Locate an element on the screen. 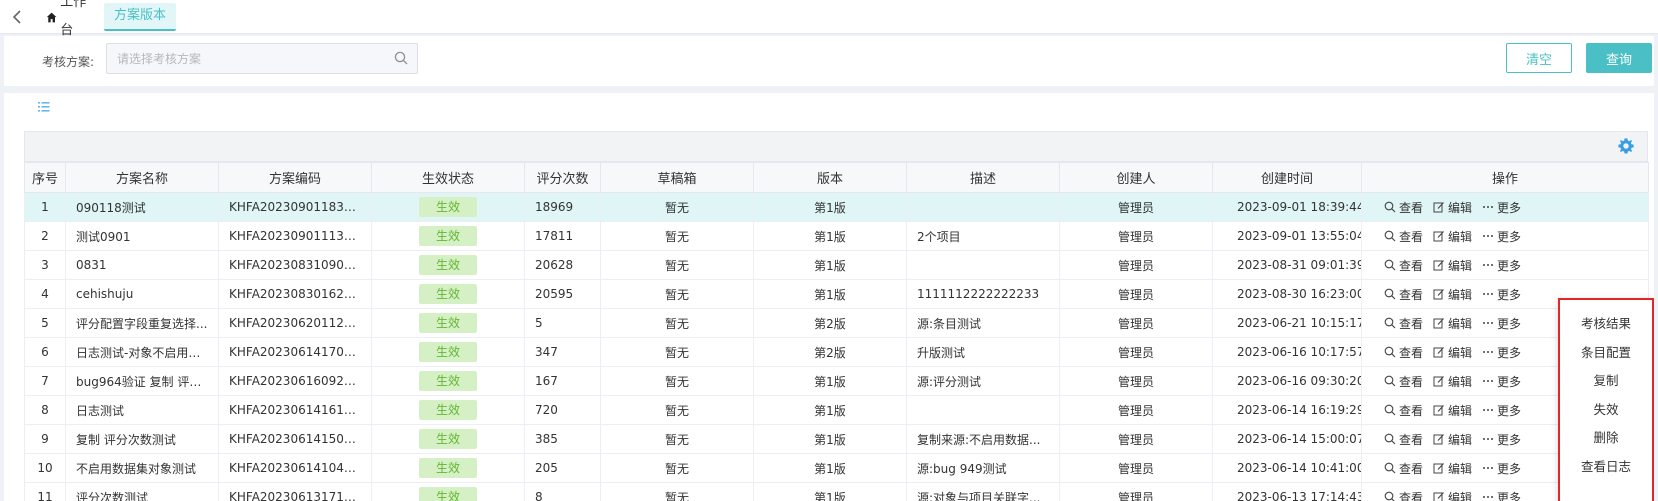  edit-label: 编辑 is located at coordinates (1460, 207).